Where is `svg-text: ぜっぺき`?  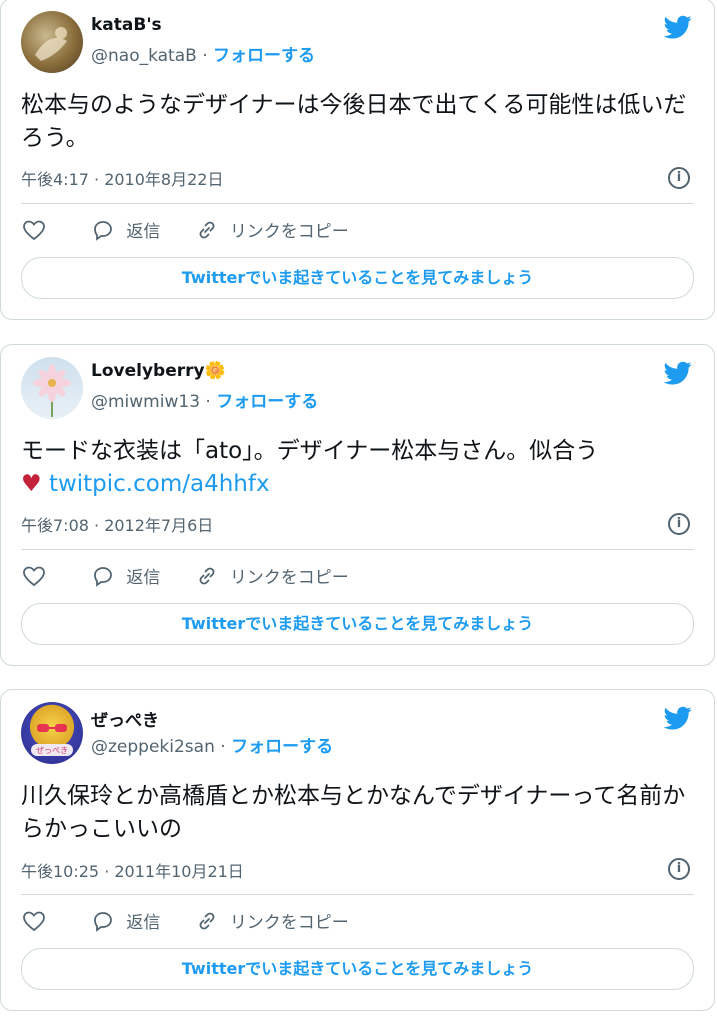 svg-text: ぜっぺき is located at coordinates (52, 750).